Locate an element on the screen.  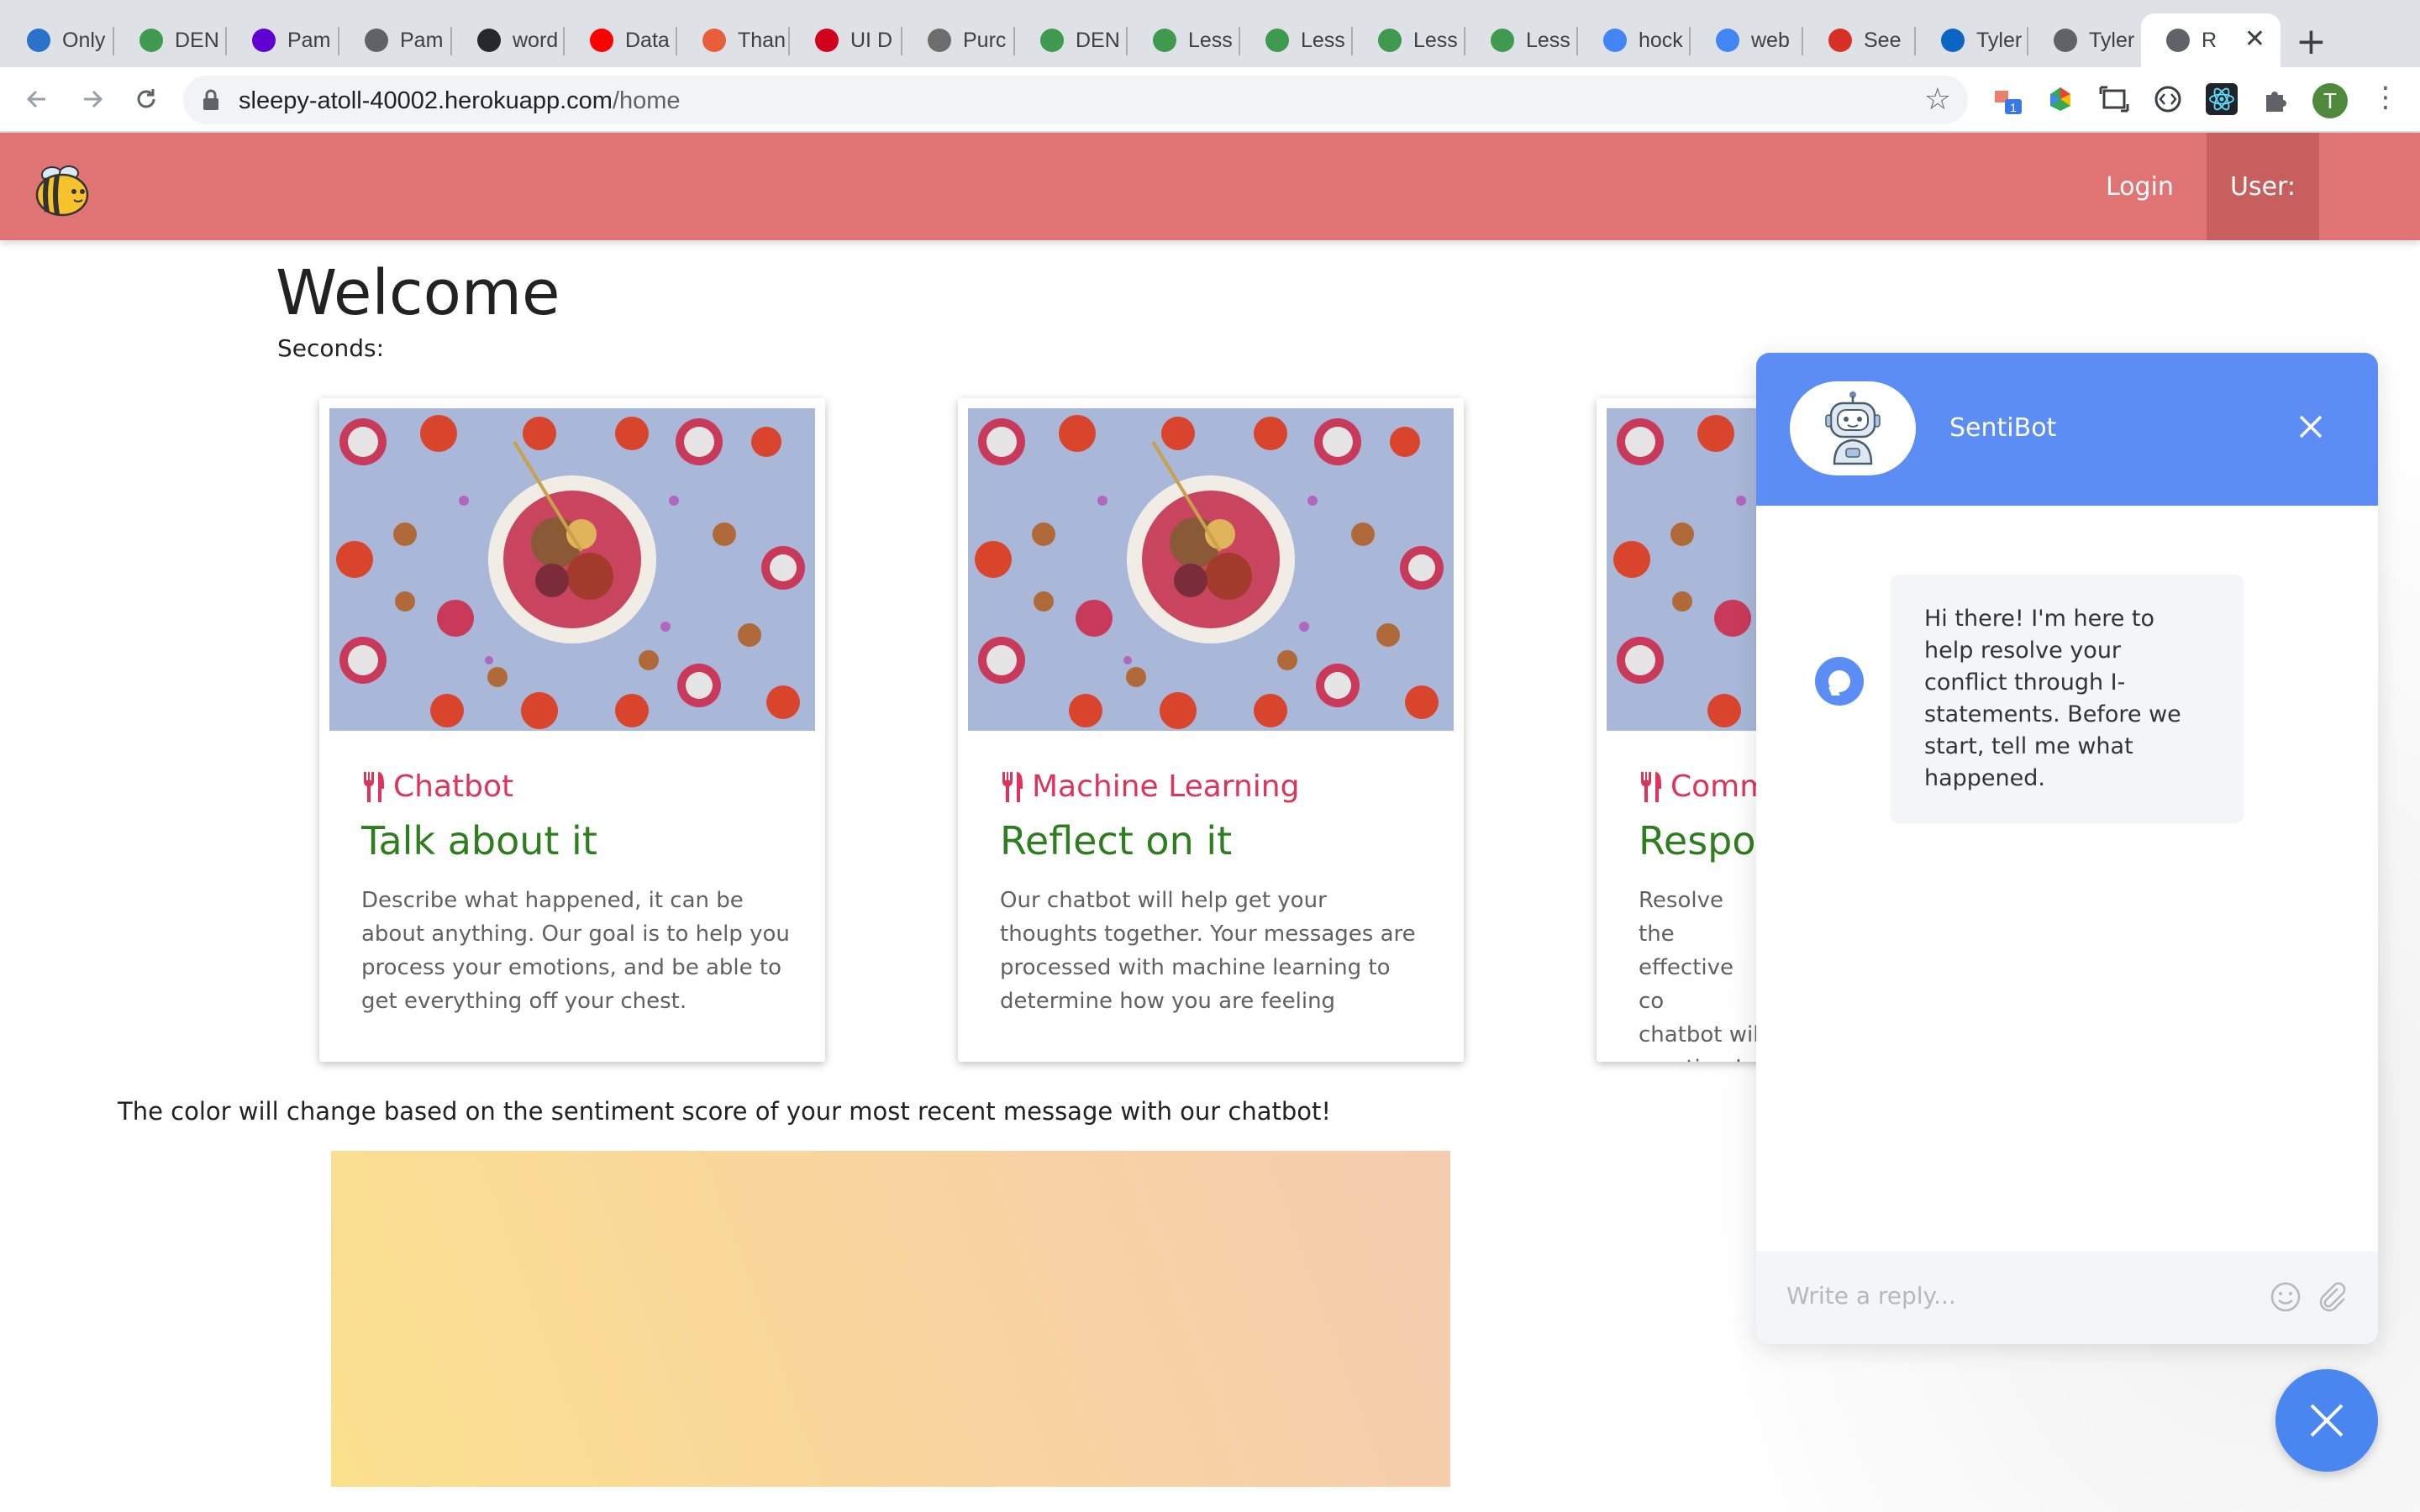
forward-button is located at coordinates (92, 99).